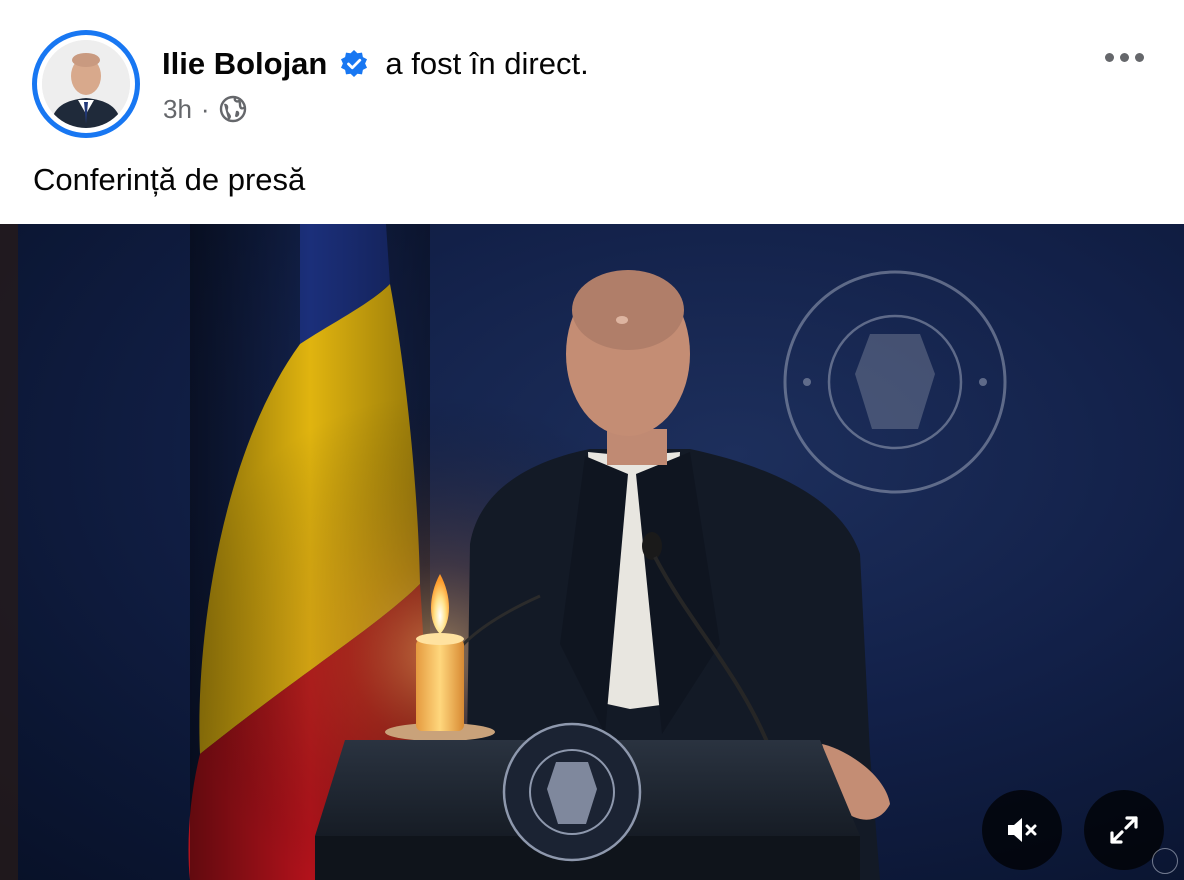 Image resolution: width=1184 pixels, height=880 pixels. I want to click on speaker-muted-icon, so click(1022, 830).